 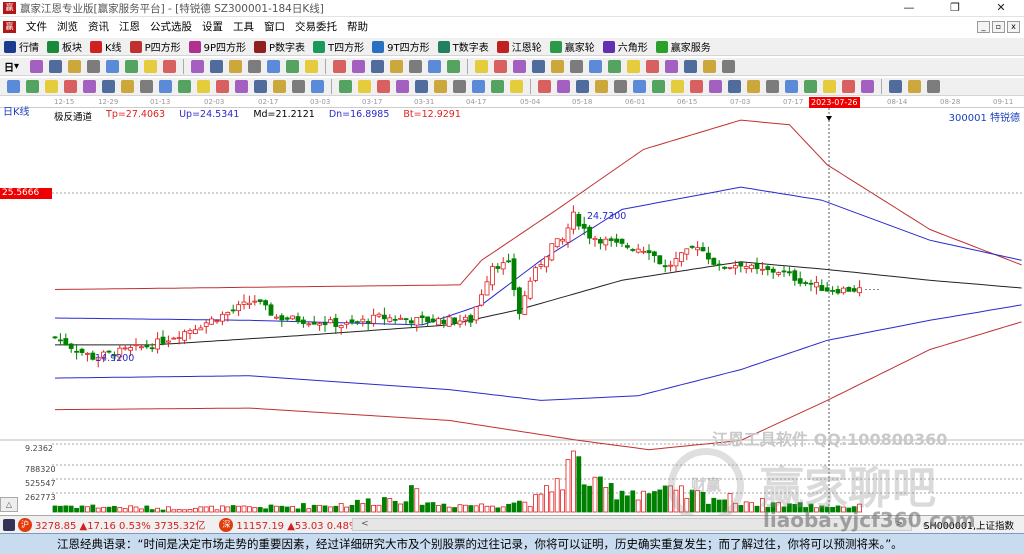 What do you see at coordinates (572, 46) in the screenshot?
I see `toolbar-button: 赢家轮` at bounding box center [572, 46].